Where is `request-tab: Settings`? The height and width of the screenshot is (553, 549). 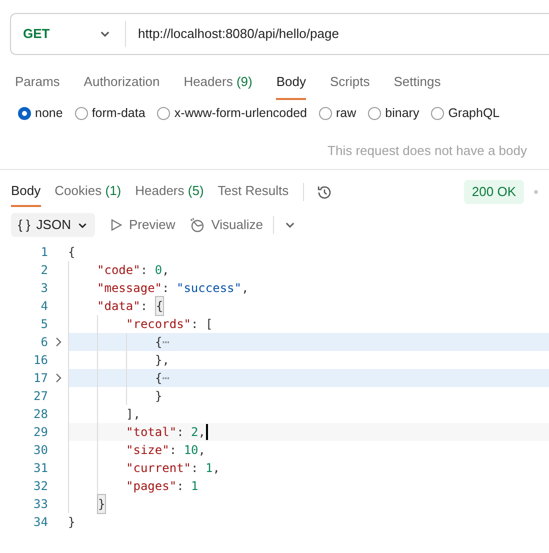
request-tab: Settings is located at coordinates (417, 83).